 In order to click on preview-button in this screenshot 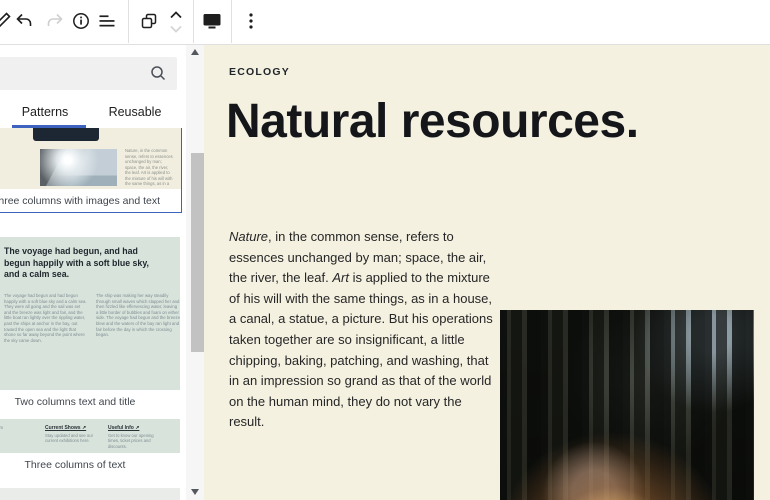, I will do `click(212, 22)`.